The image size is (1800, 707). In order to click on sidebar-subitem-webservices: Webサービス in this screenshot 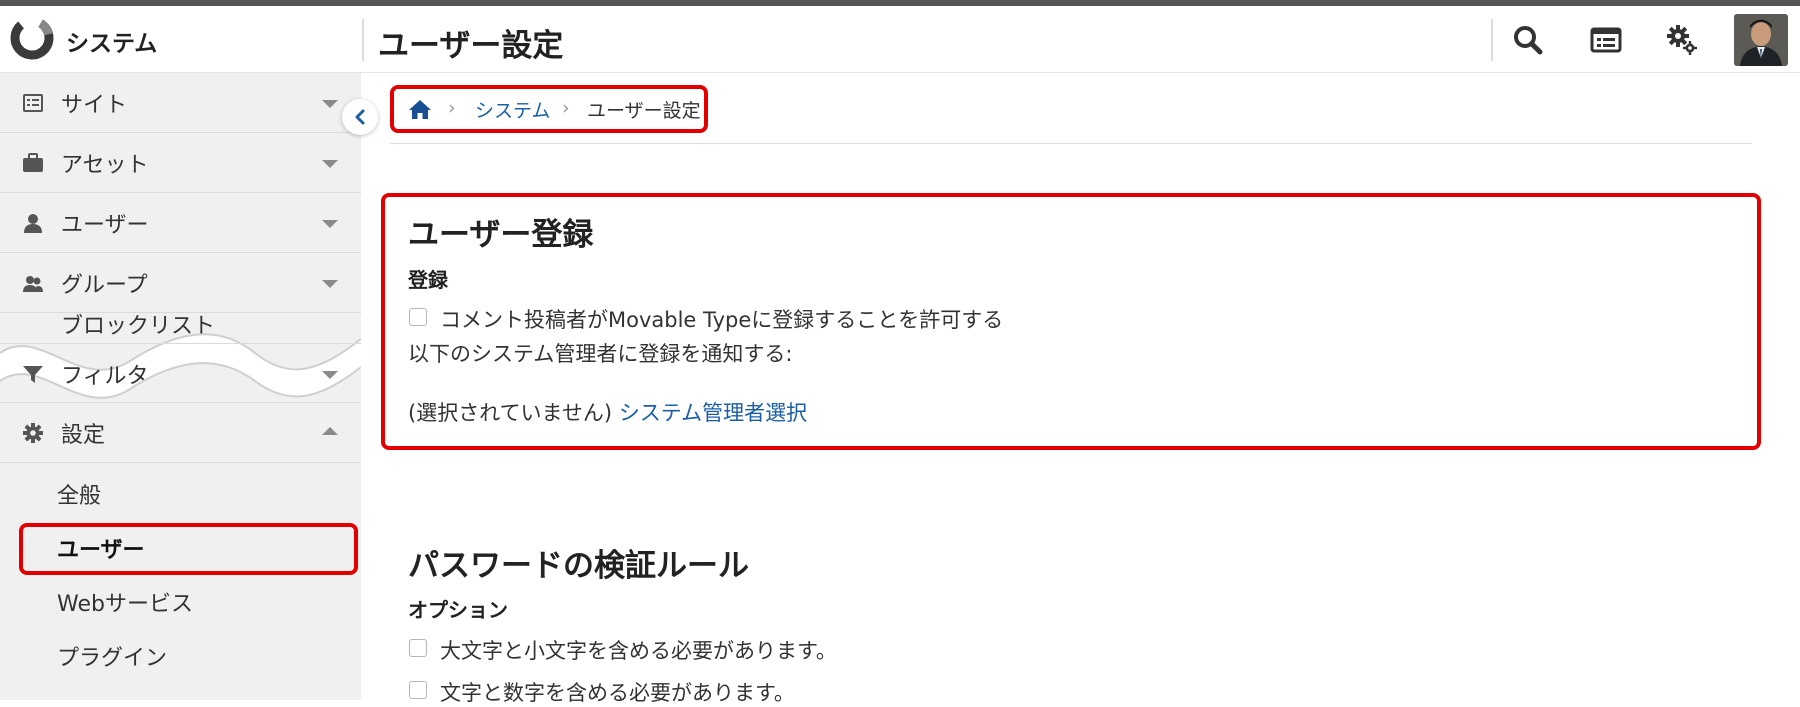, I will do `click(125, 602)`.